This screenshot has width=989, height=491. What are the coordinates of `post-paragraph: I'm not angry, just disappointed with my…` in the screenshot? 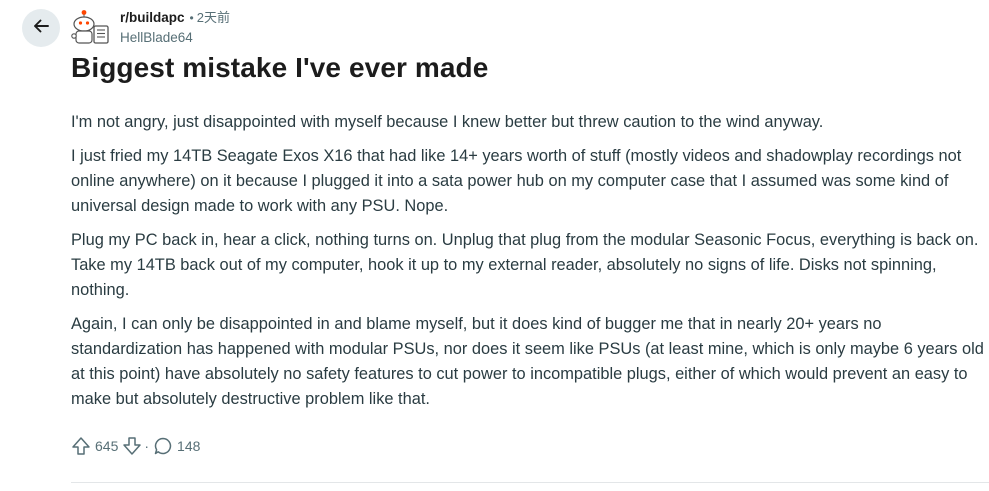 It's located at (447, 122).